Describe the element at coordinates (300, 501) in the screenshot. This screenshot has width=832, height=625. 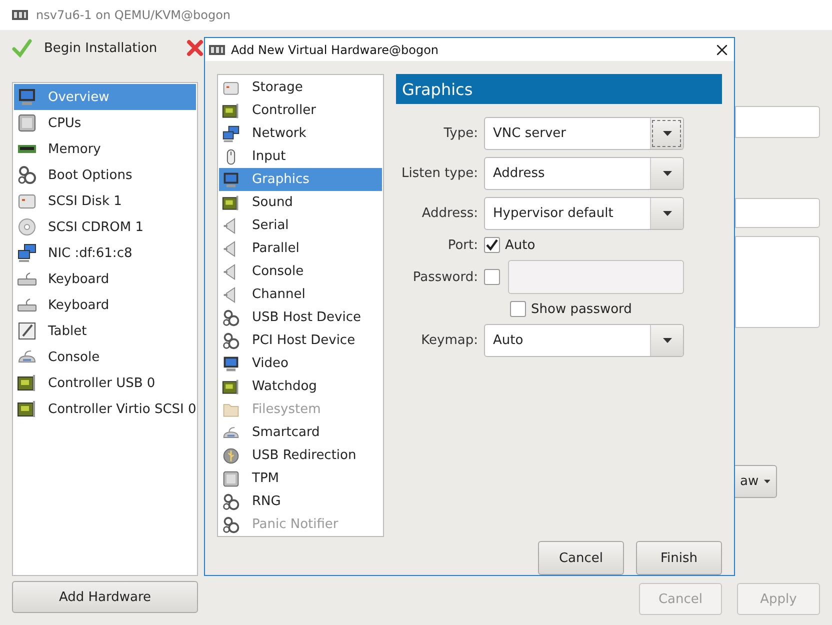
I see `device-type-item: RNG` at that location.